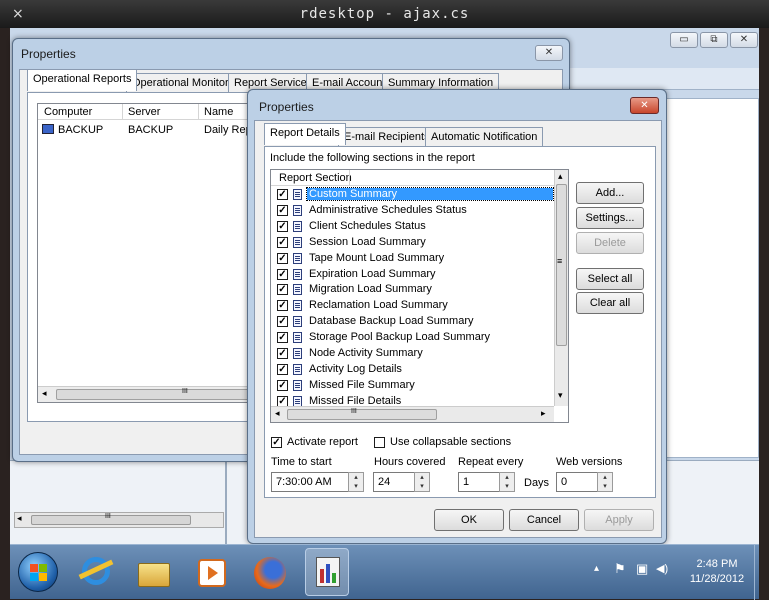 This screenshot has width=769, height=600. What do you see at coordinates (561, 288) in the screenshot?
I see `list-vscrollbar: ▴ ≡ ▾` at bounding box center [561, 288].